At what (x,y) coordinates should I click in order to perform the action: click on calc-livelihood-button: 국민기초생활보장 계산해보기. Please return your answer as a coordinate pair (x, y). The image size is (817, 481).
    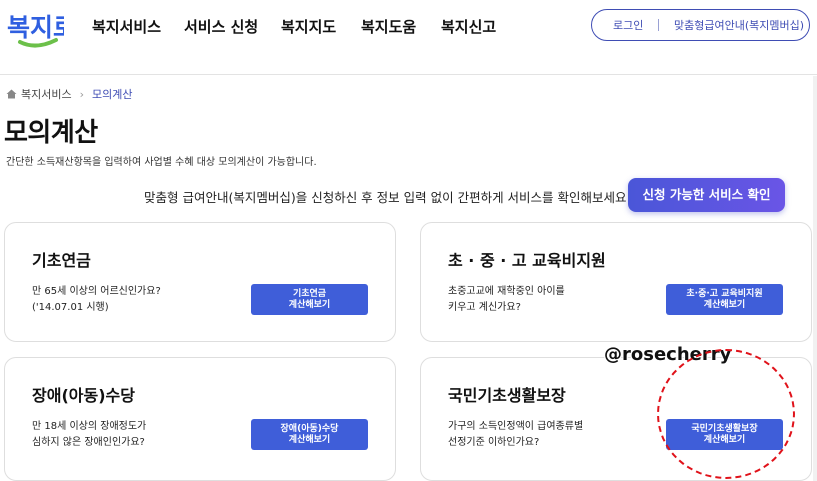
    Looking at the image, I should click on (724, 434).